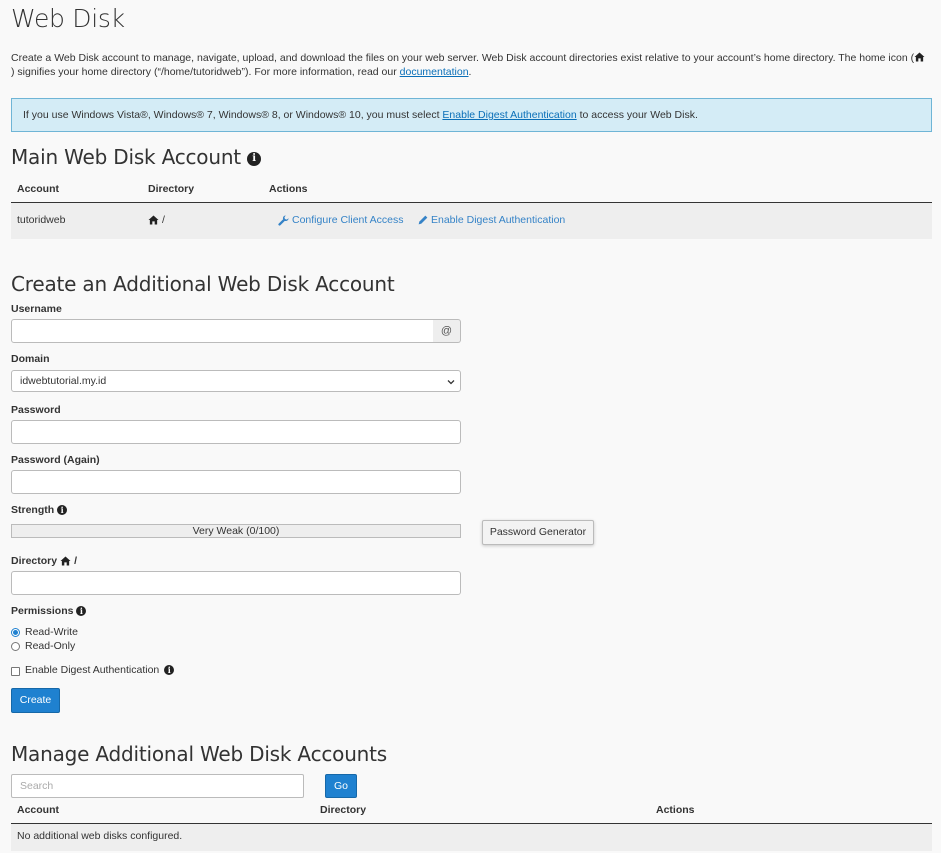 The width and height of the screenshot is (941, 853). What do you see at coordinates (343, 810) in the screenshot?
I see `manage-col-directory: Directory` at bounding box center [343, 810].